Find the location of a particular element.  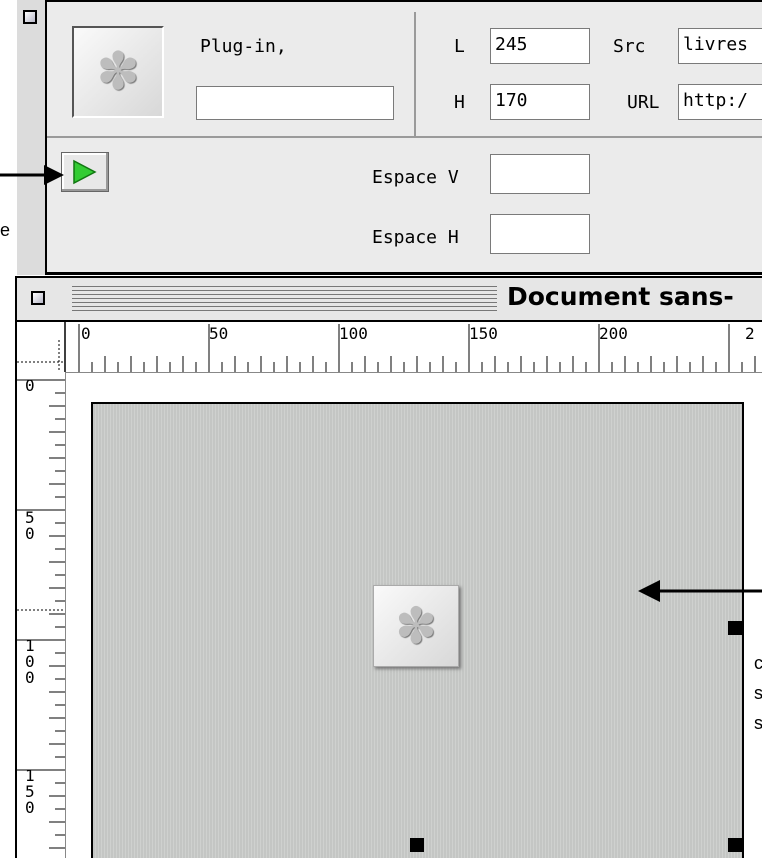

document-title: Document sans- is located at coordinates (620, 296).